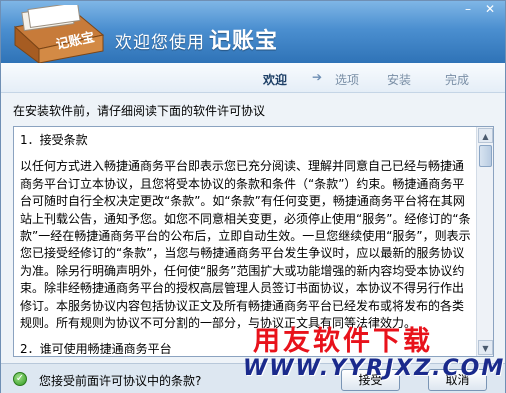 This screenshot has height=393, width=506. What do you see at coordinates (457, 380) in the screenshot?
I see `cancel-button: 取消` at bounding box center [457, 380].